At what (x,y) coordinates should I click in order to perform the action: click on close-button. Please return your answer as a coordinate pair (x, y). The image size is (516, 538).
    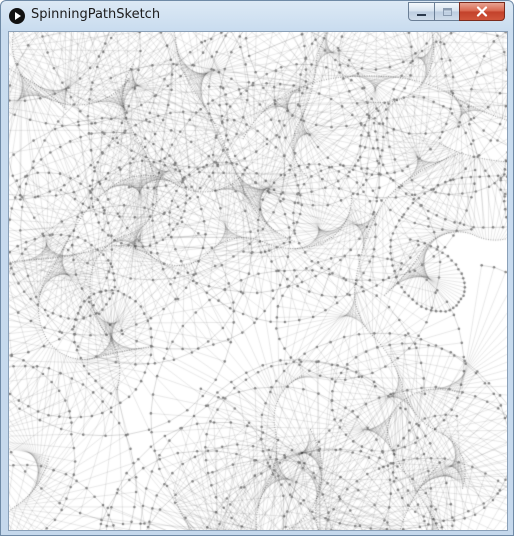
    Looking at the image, I should click on (482, 11).